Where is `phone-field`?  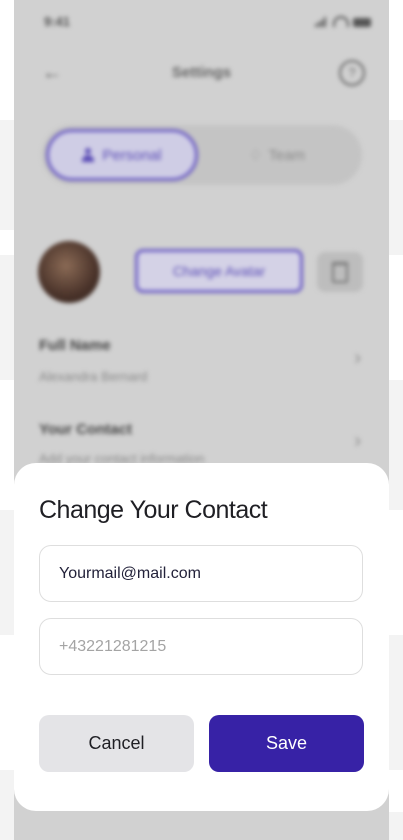
phone-field is located at coordinates (201, 646).